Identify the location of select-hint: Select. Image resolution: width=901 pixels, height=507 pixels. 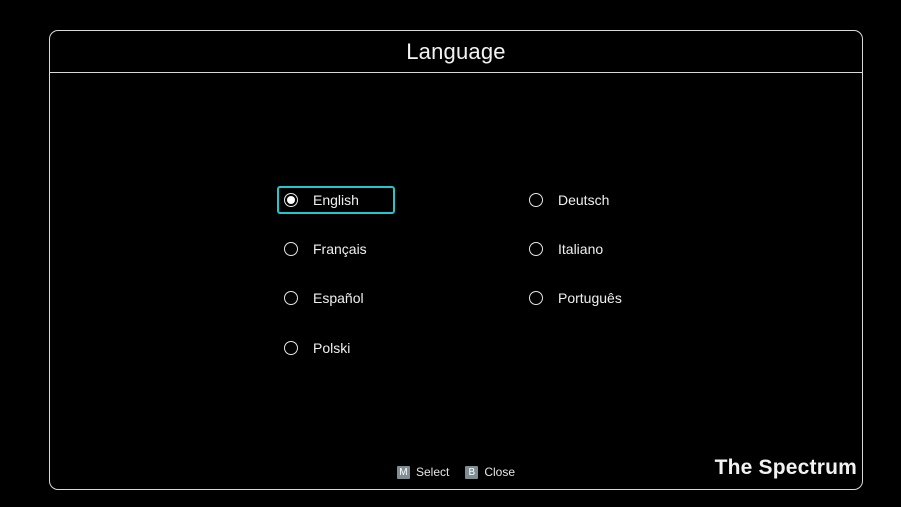
(432, 472).